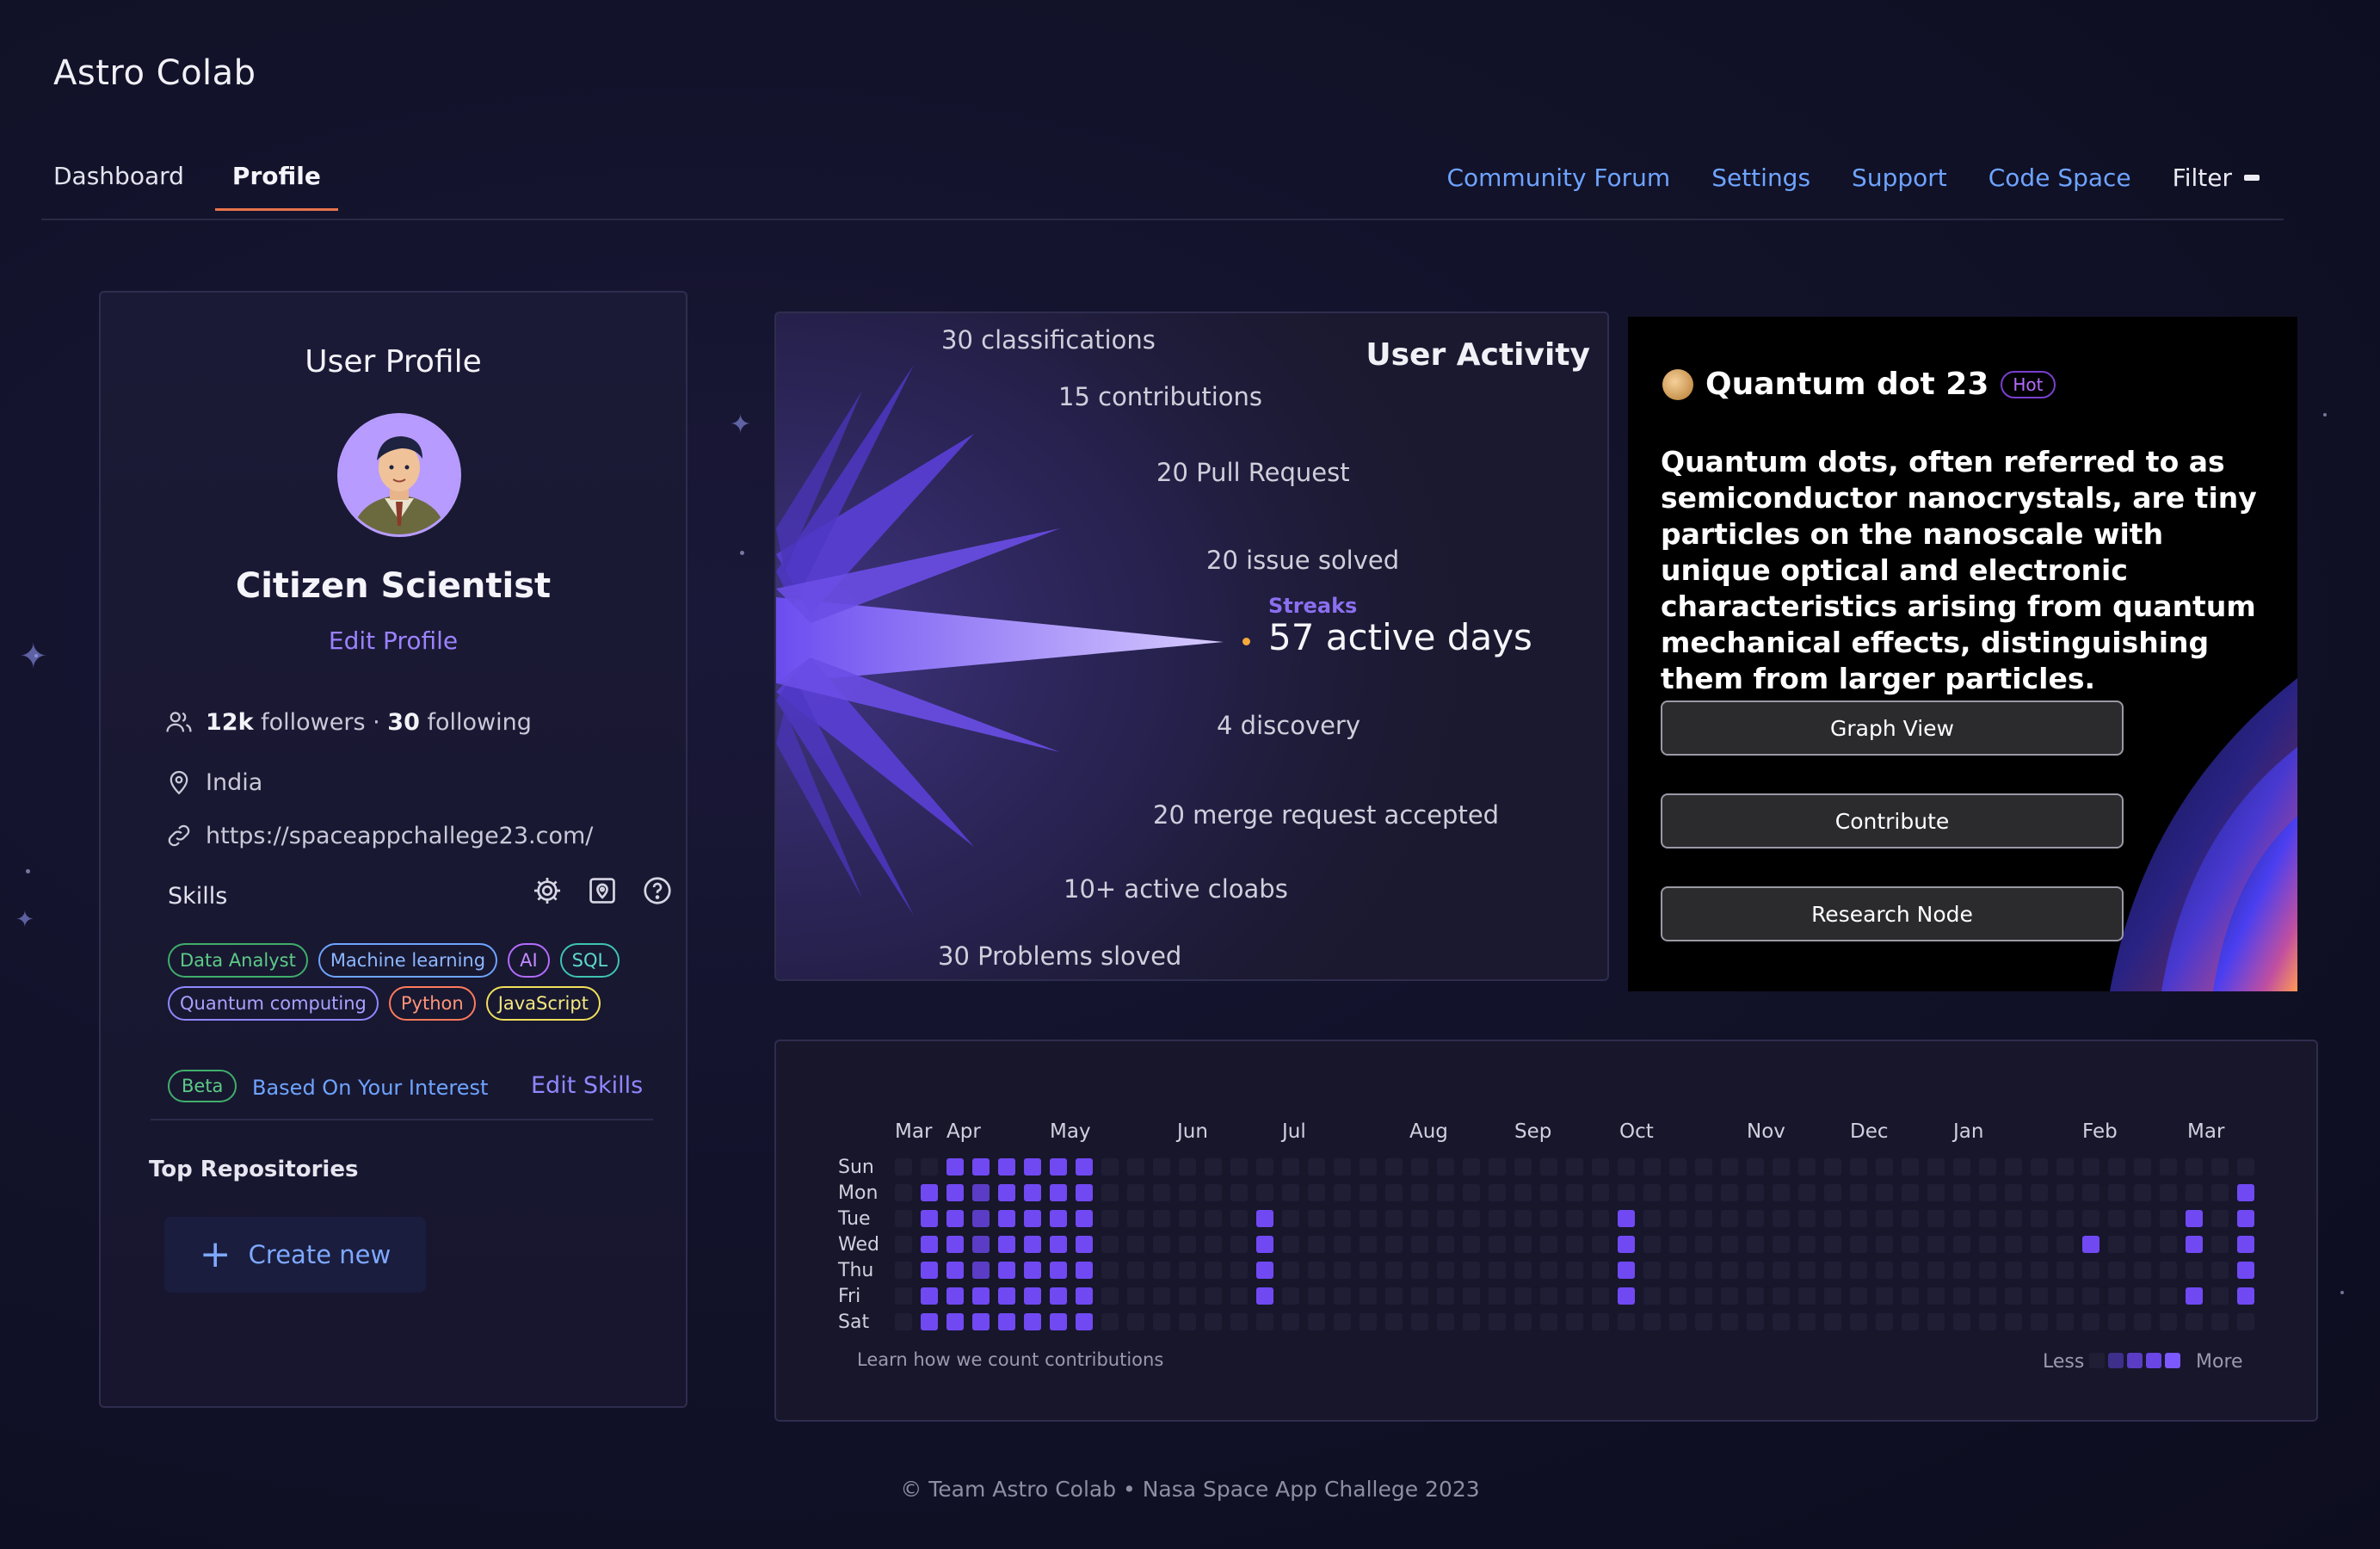 The height and width of the screenshot is (1549, 2380). Describe the element at coordinates (402, 1119) in the screenshot. I see `card-divider` at that location.